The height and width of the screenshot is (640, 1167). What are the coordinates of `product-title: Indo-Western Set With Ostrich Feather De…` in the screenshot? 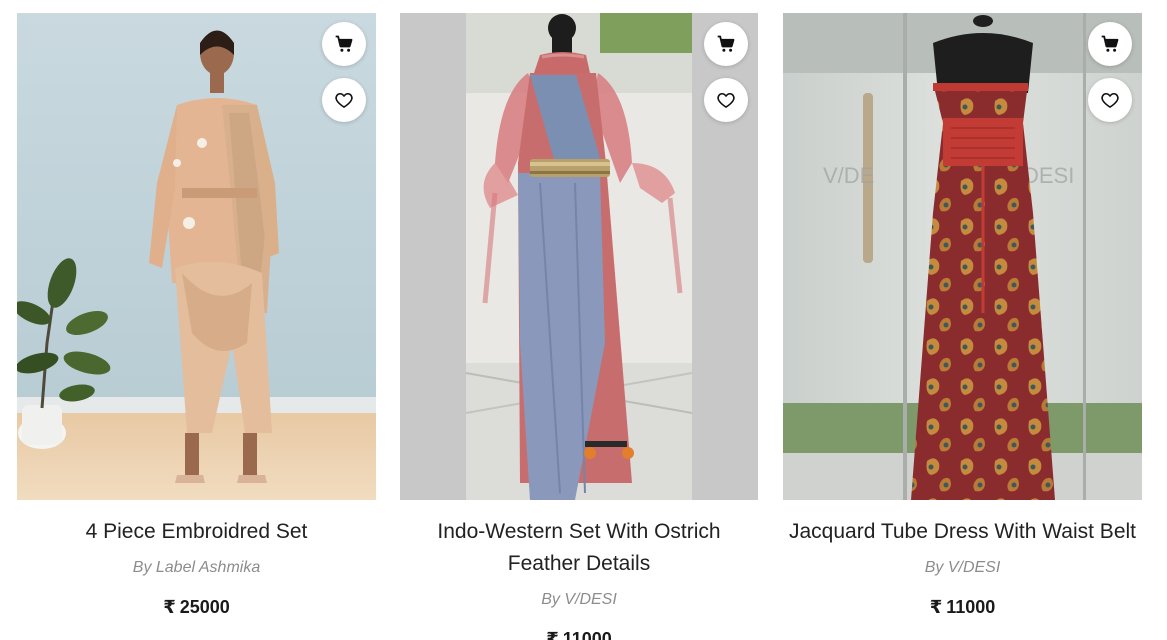 It's located at (579, 548).